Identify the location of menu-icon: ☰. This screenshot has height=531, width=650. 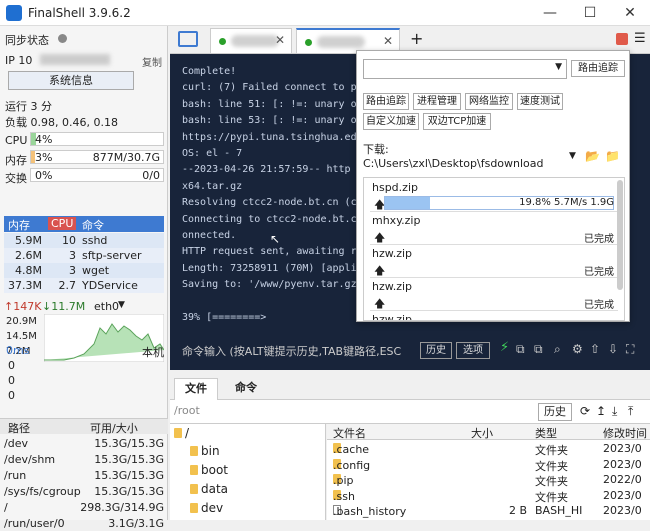
(640, 38).